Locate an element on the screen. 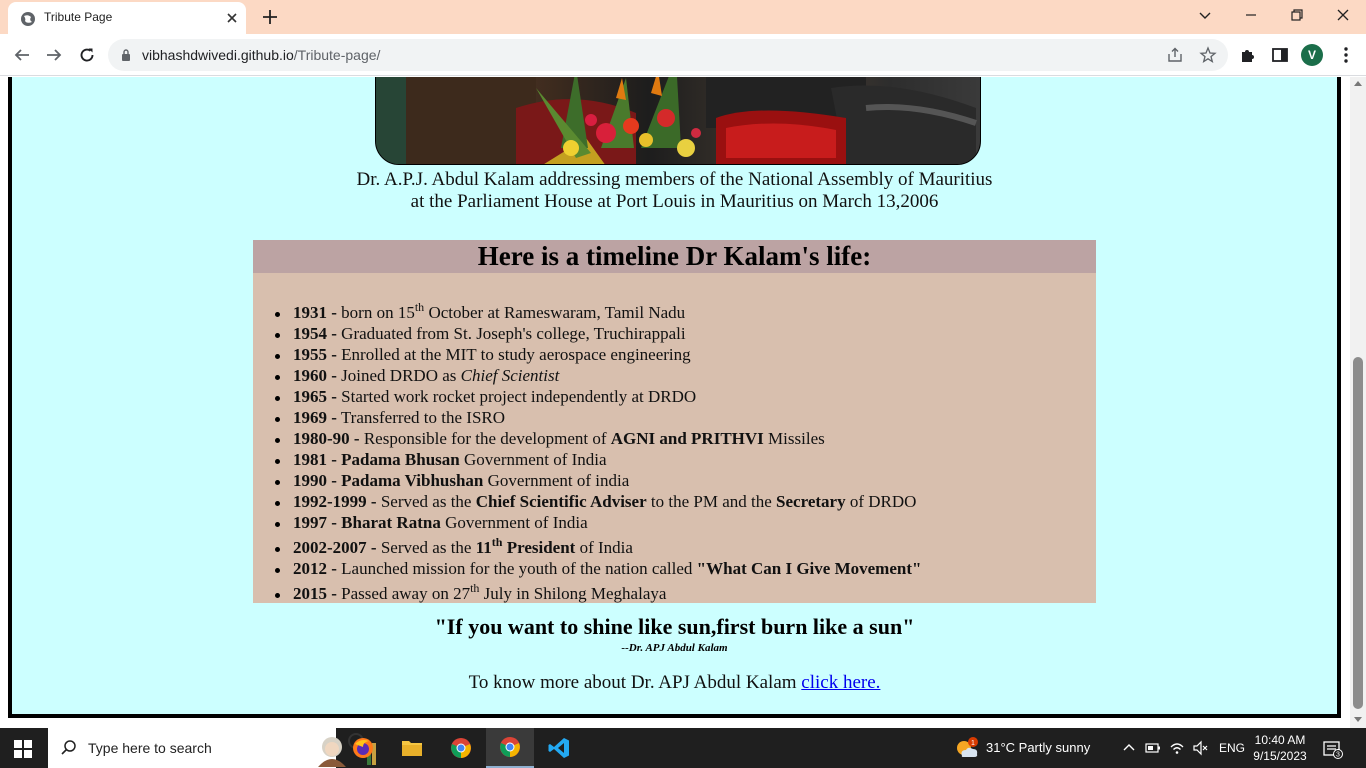 This screenshot has width=1366, height=768. tab-search-button is located at coordinates (1205, 15).